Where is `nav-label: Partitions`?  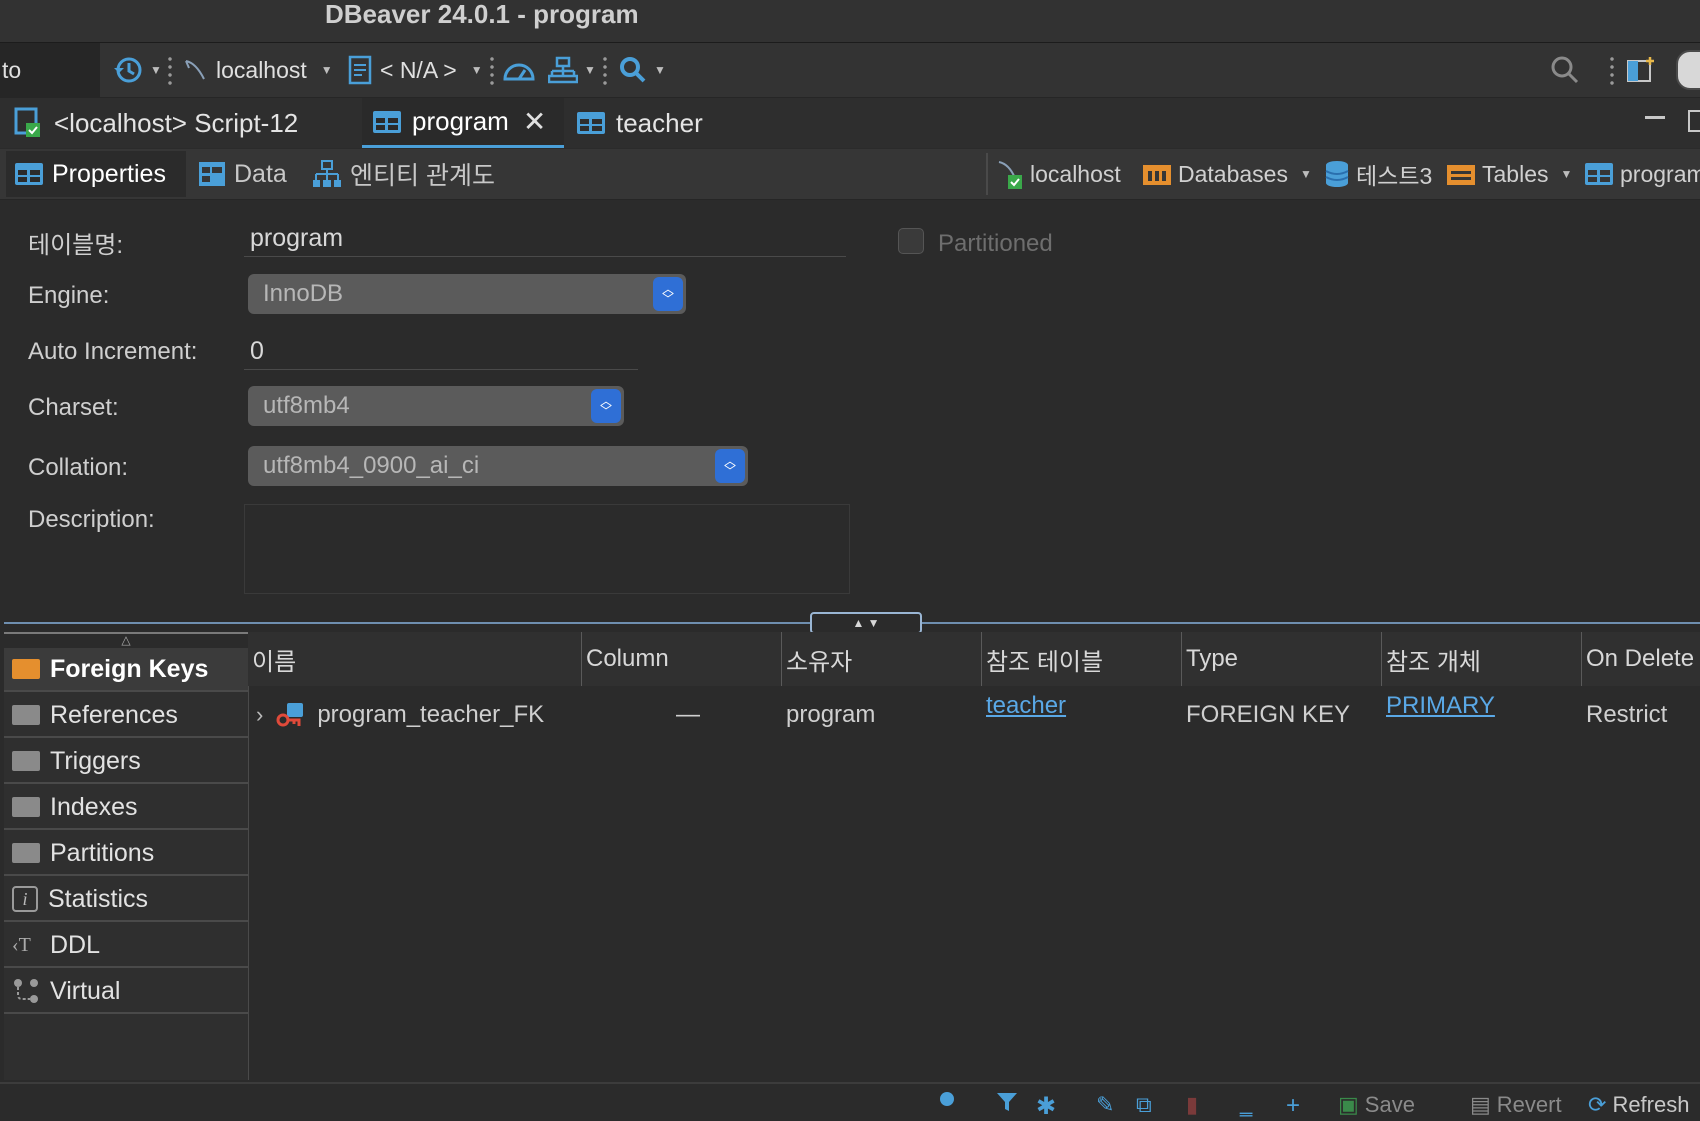
nav-label: Partitions is located at coordinates (102, 852).